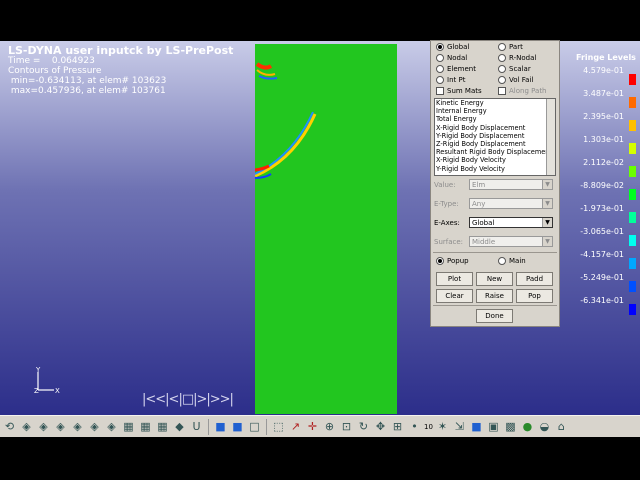 Image resolution: width=640 pixels, height=480 pixels. What do you see at coordinates (511, 203) in the screenshot?
I see `etype-select: Any ▼` at bounding box center [511, 203].